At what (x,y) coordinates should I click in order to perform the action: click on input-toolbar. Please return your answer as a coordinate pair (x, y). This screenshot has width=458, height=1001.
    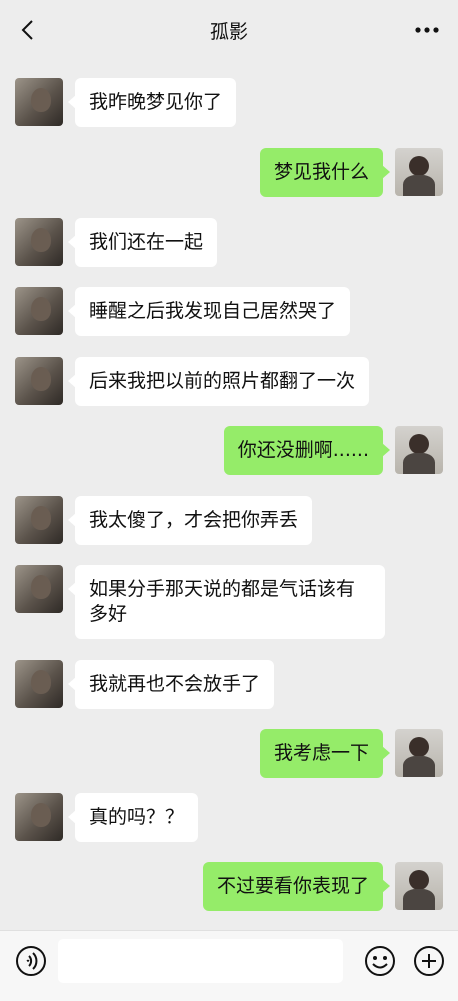
    Looking at the image, I should click on (229, 965).